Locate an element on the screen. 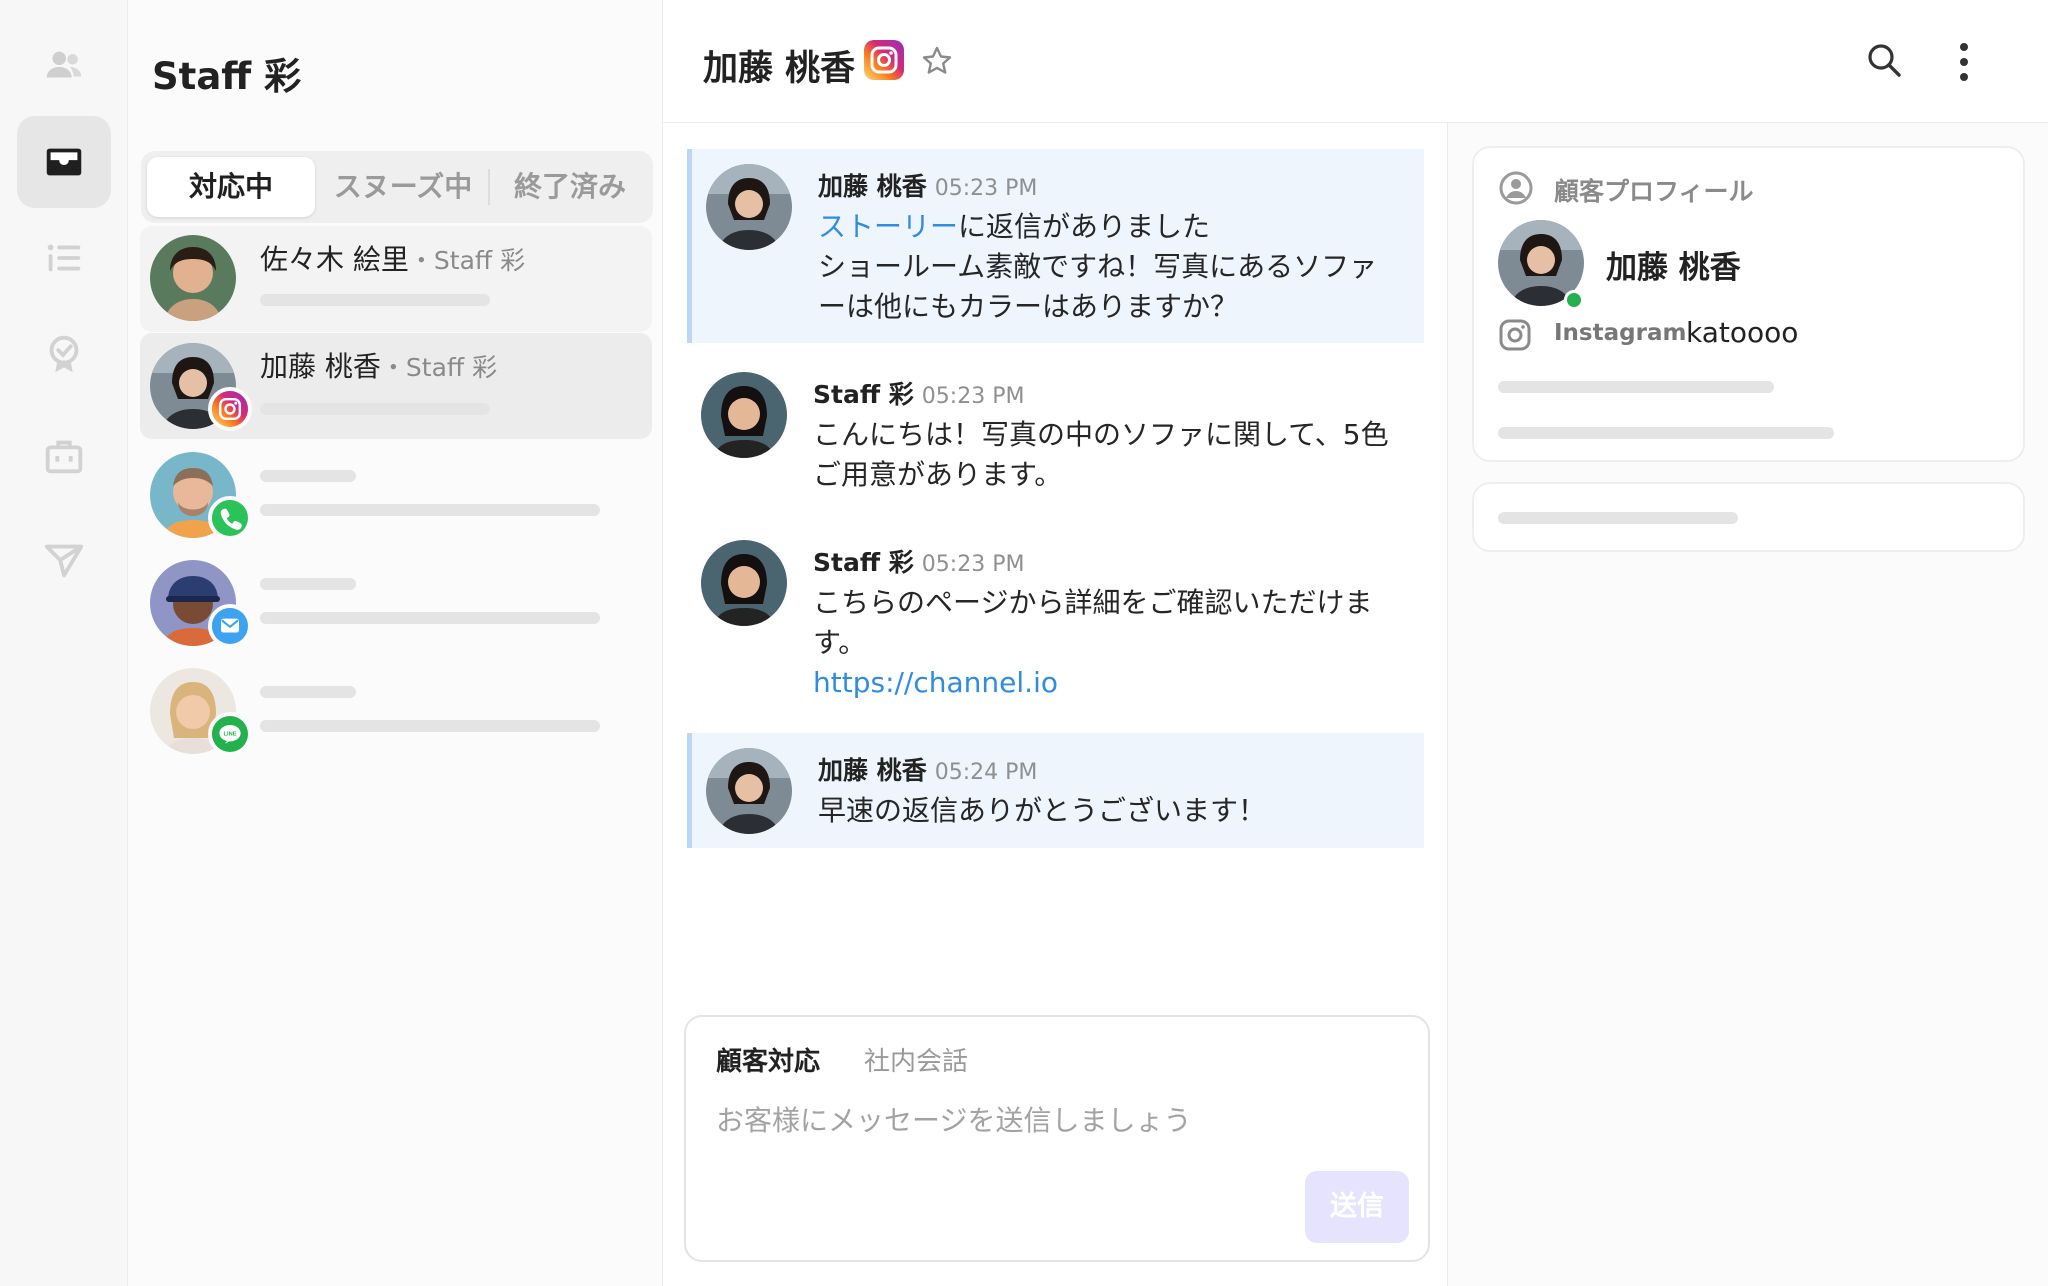 The image size is (2048, 1286). channel-label: Instagram is located at coordinates (1620, 333).